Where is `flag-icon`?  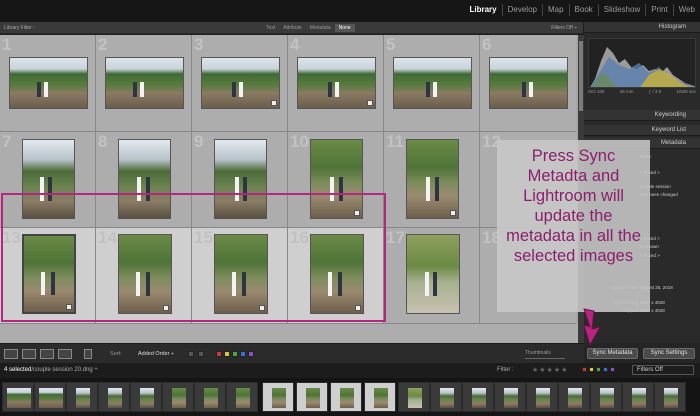 flag-icon is located at coordinates (191, 354).